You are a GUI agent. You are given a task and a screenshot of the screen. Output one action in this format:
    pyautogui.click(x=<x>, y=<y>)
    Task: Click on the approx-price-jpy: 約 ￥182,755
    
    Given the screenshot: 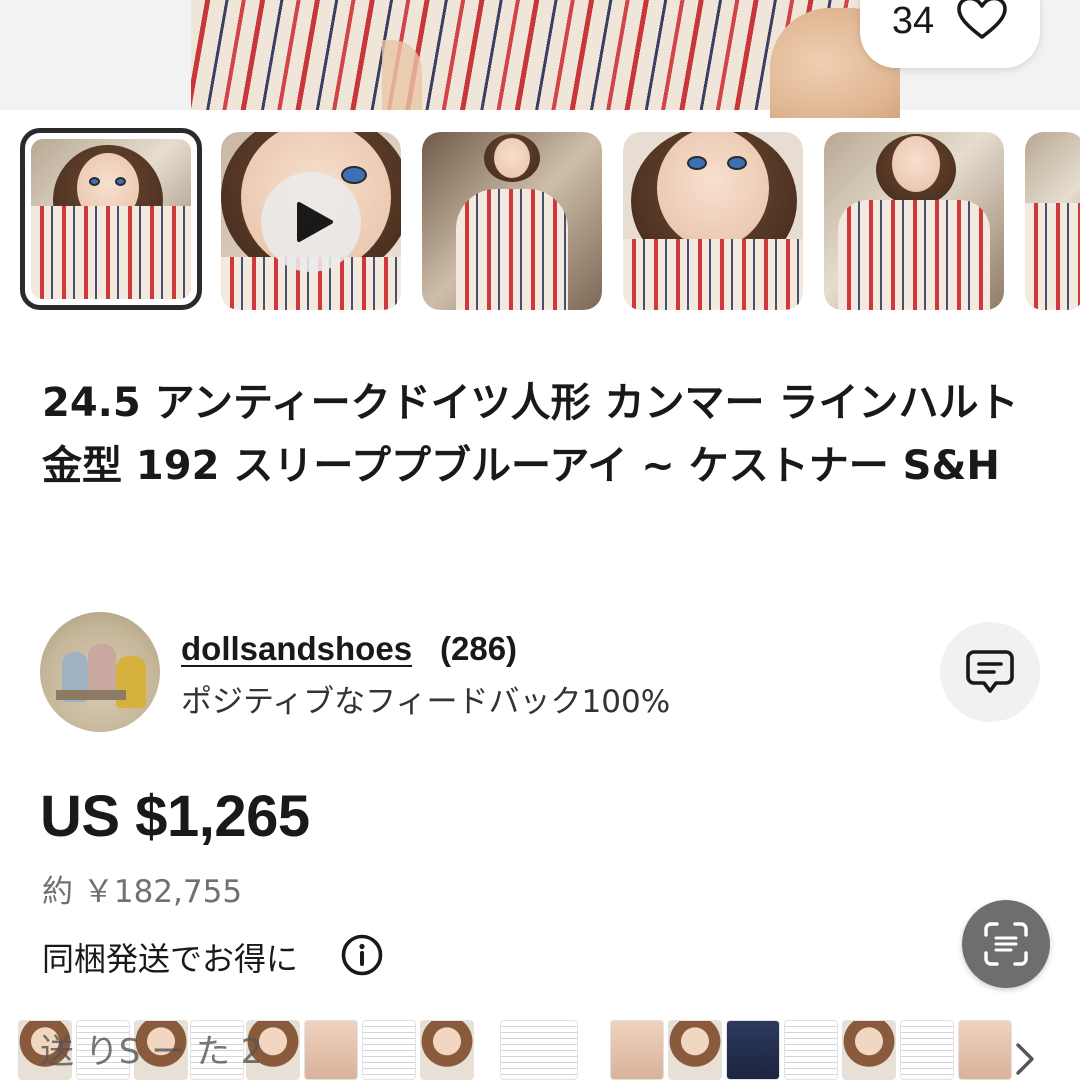 What is the action you would take?
    pyautogui.click(x=142, y=892)
    